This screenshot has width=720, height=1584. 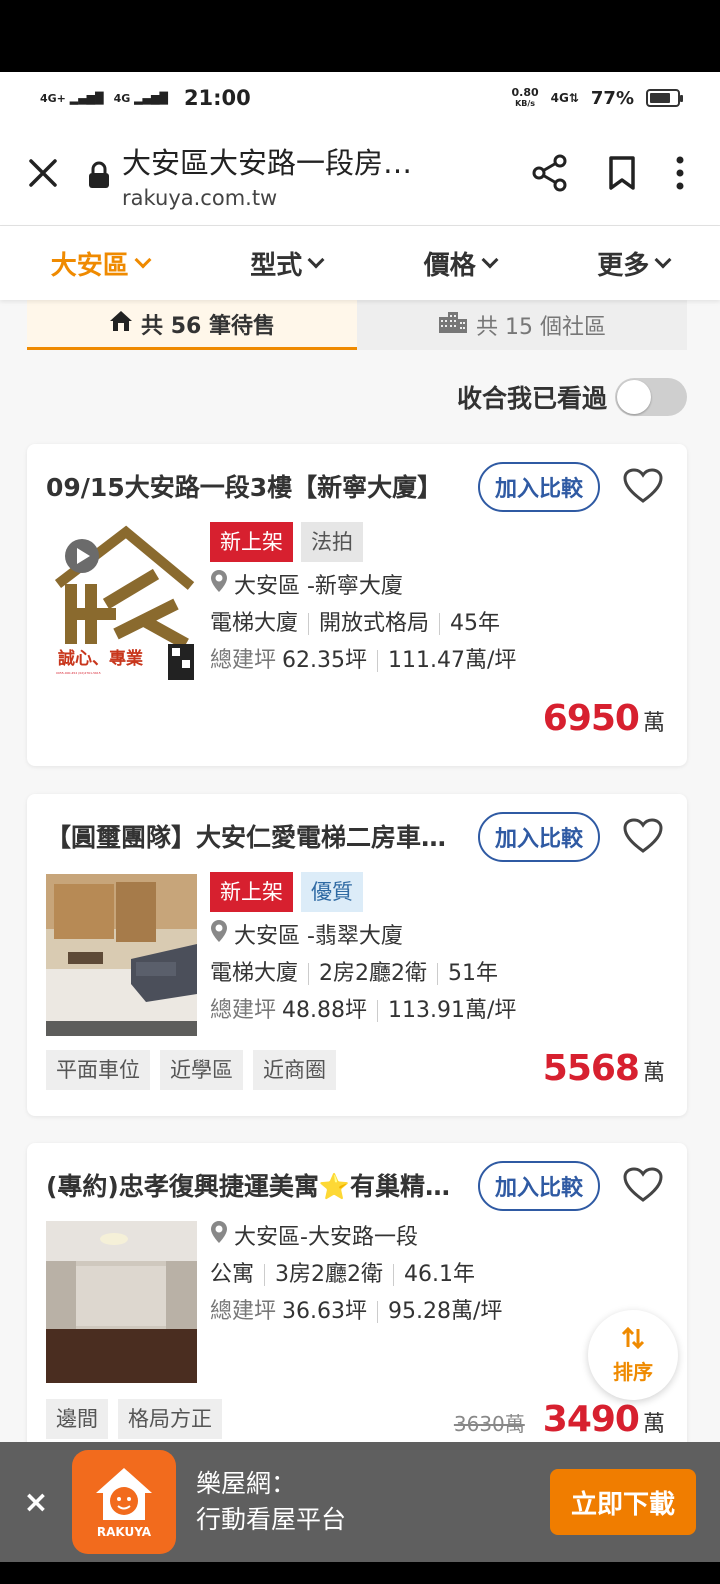 I want to click on viewed-toggle-switch, so click(x=651, y=397).